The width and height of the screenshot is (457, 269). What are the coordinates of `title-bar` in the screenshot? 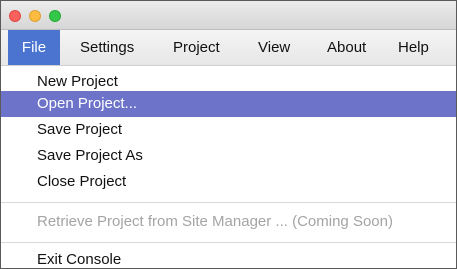 It's located at (228, 15).